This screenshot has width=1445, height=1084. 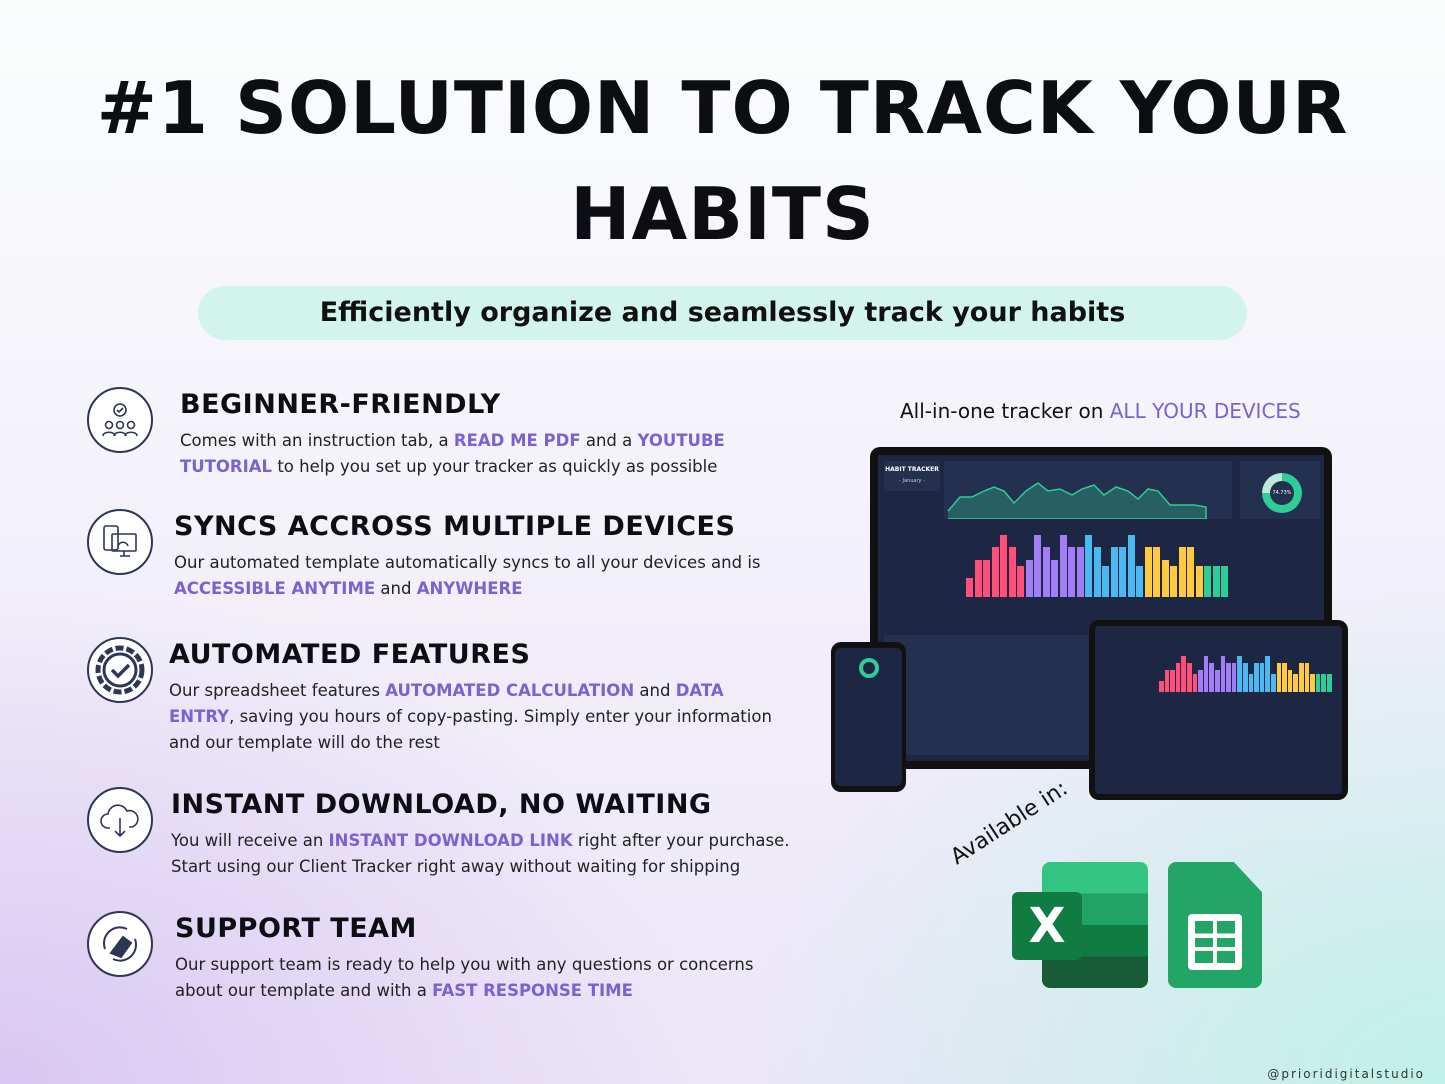 What do you see at coordinates (277, 690) in the screenshot?
I see `description-text: Our spreadsheet features` at bounding box center [277, 690].